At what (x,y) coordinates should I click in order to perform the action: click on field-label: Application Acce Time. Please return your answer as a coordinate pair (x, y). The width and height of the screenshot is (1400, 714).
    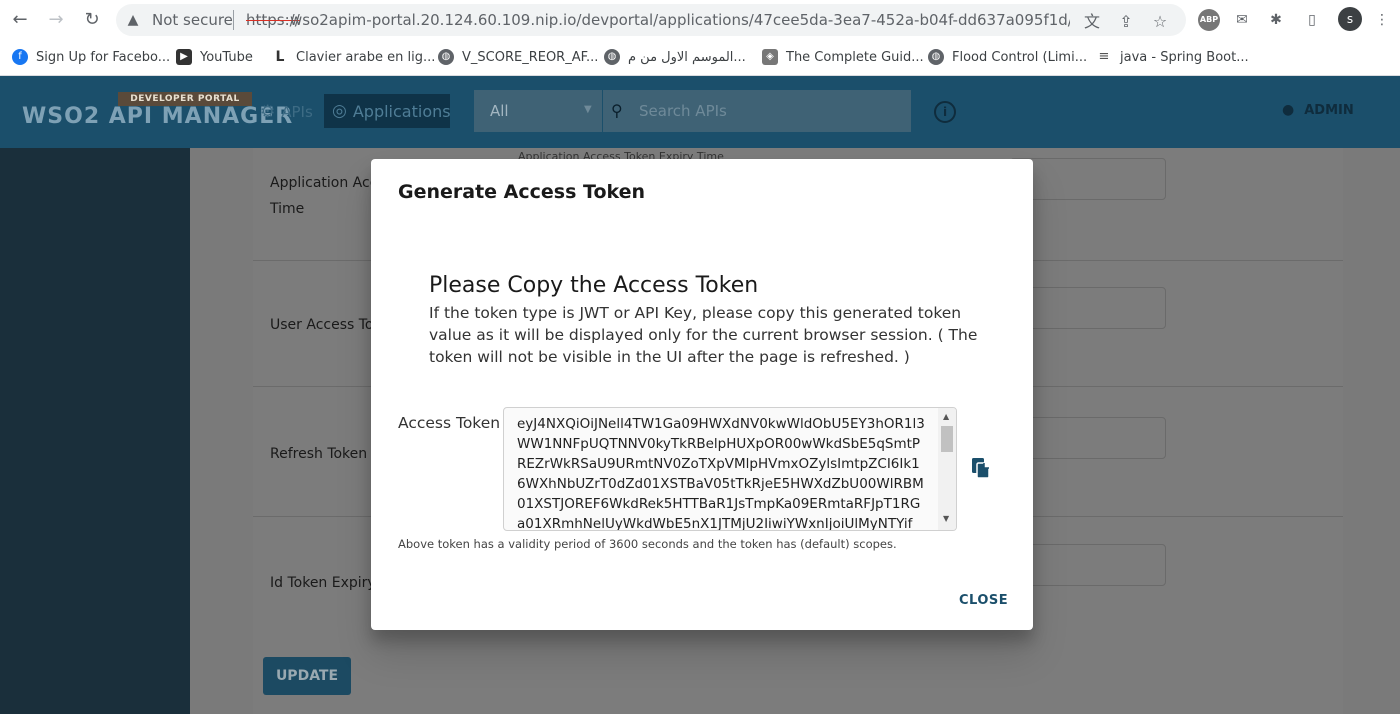
    Looking at the image, I should click on (328, 196).